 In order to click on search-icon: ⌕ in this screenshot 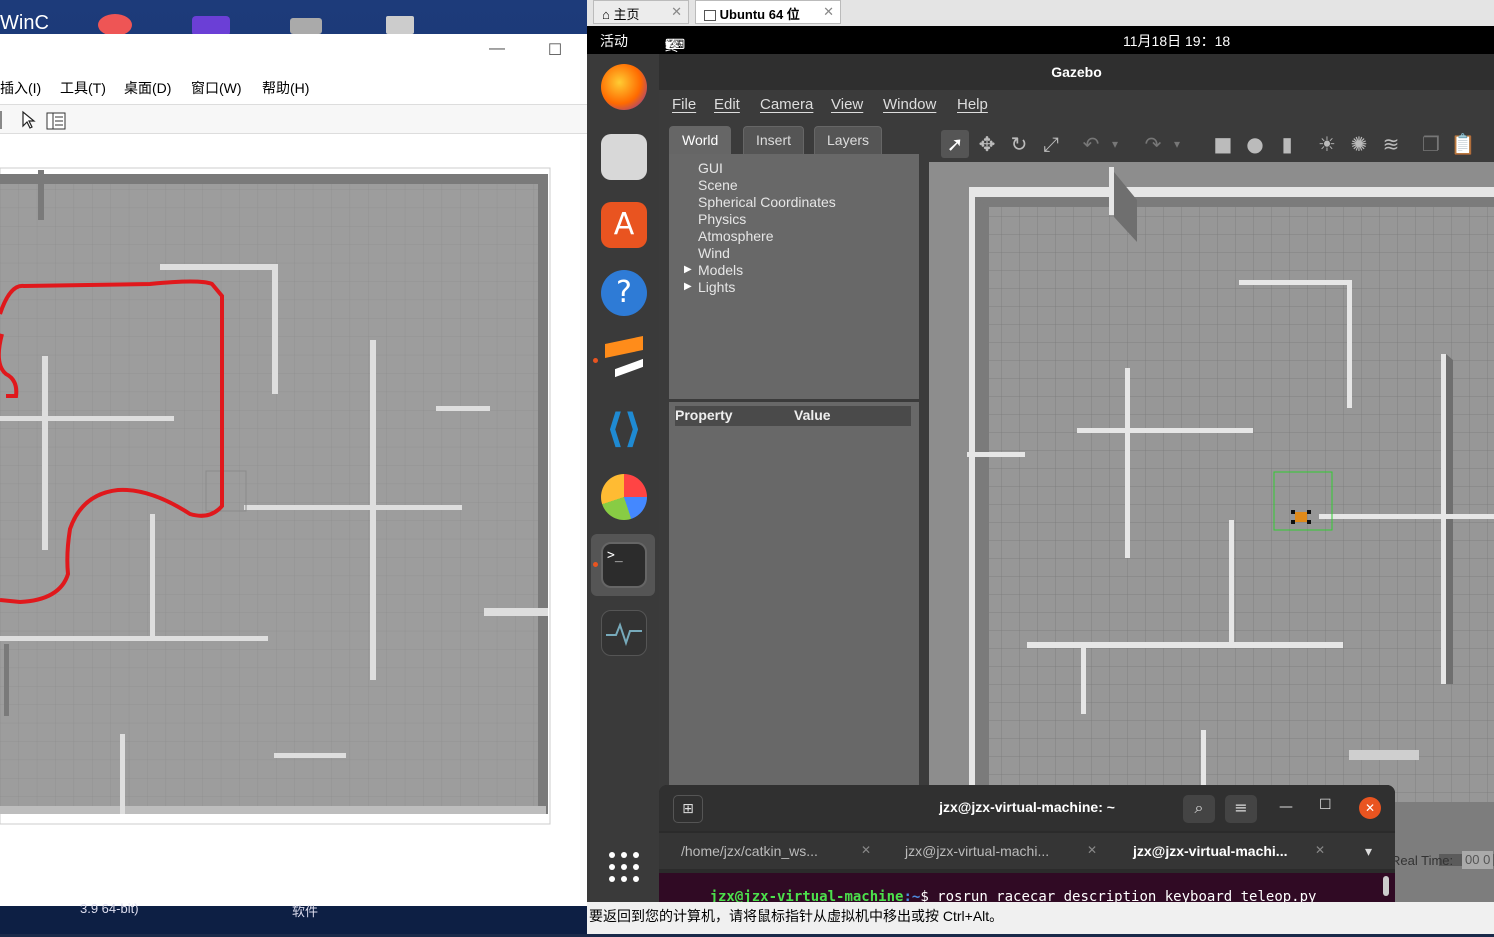, I will do `click(1199, 809)`.